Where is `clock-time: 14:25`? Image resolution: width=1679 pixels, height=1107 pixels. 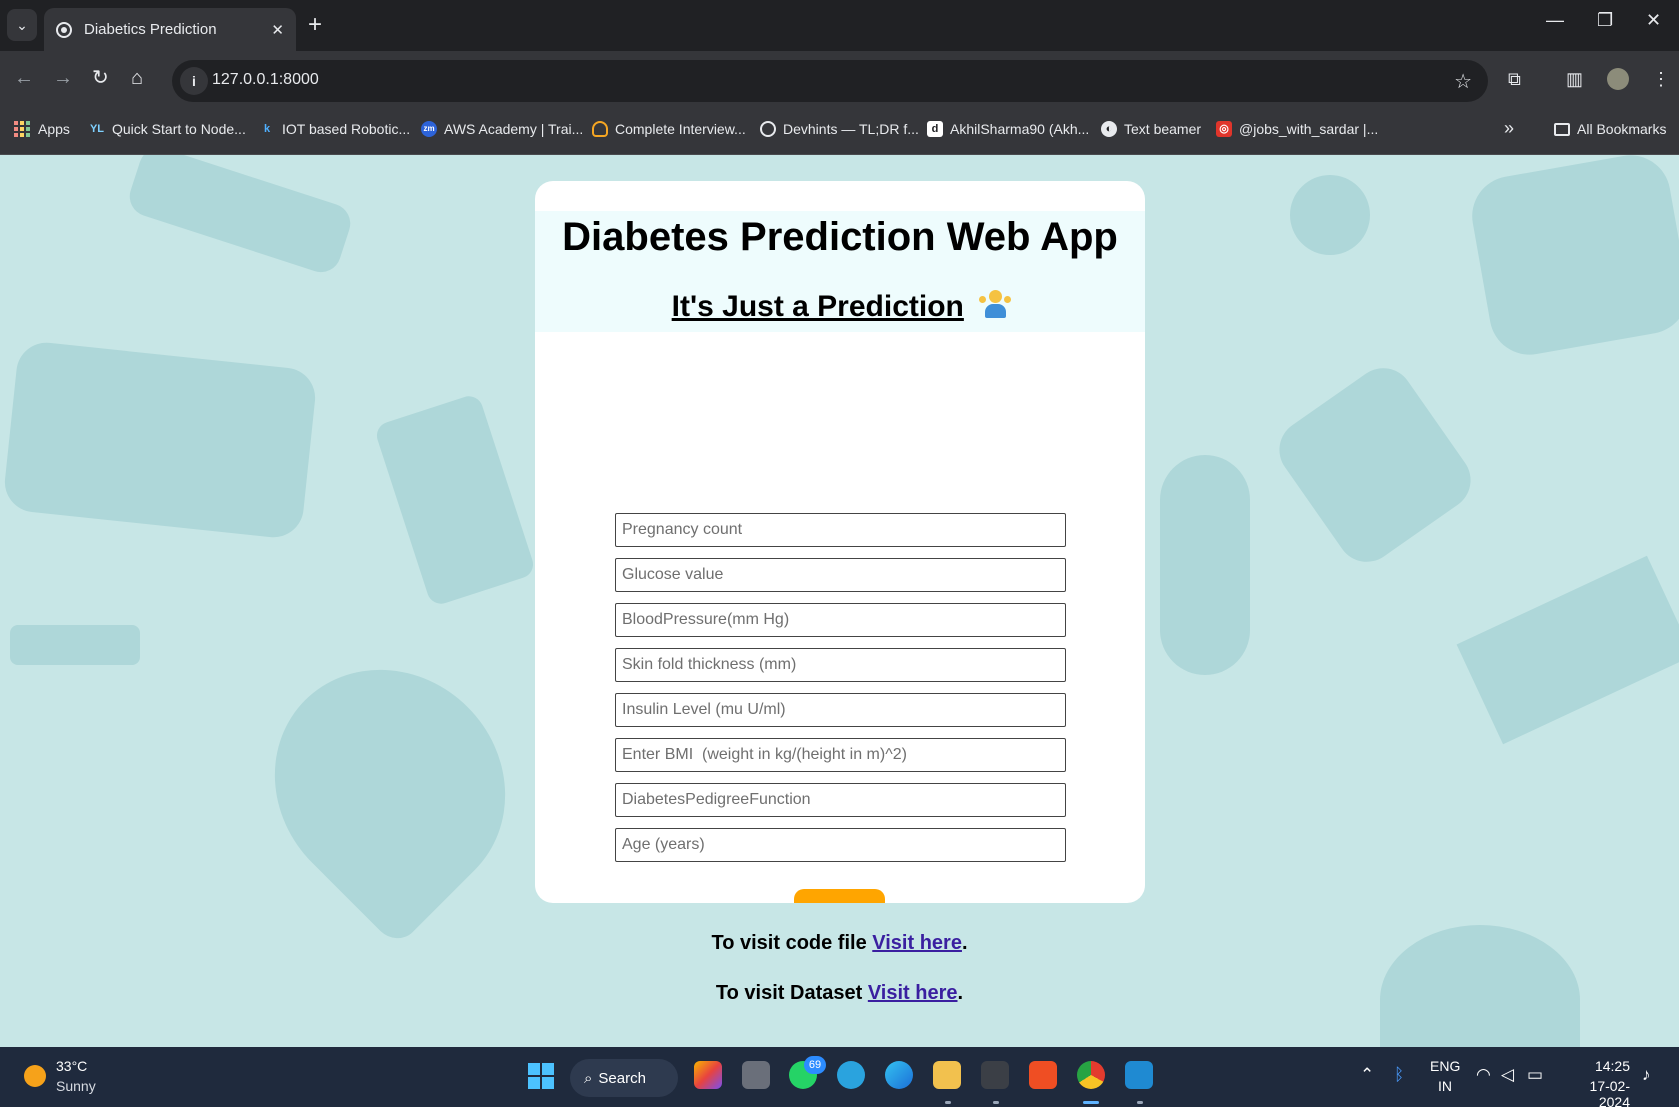 clock-time: 14:25 is located at coordinates (1595, 1066).